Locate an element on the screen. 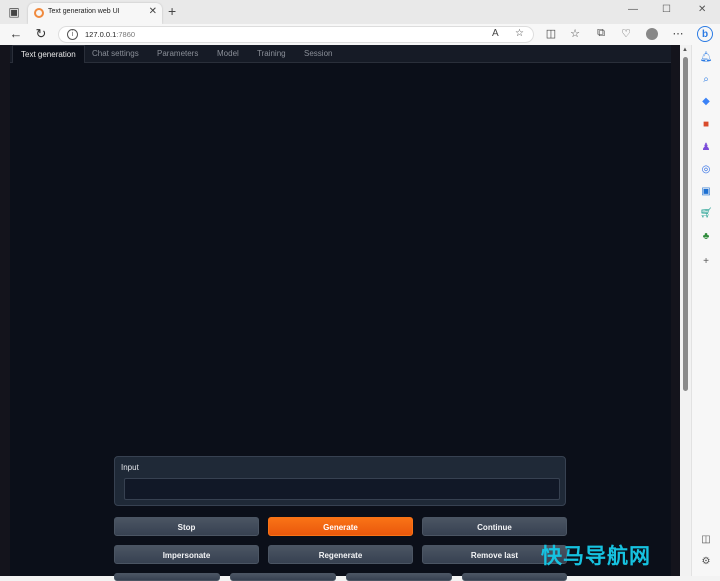 This screenshot has width=720, height=581. scroll-up-icon: ▲ is located at coordinates (685, 50).